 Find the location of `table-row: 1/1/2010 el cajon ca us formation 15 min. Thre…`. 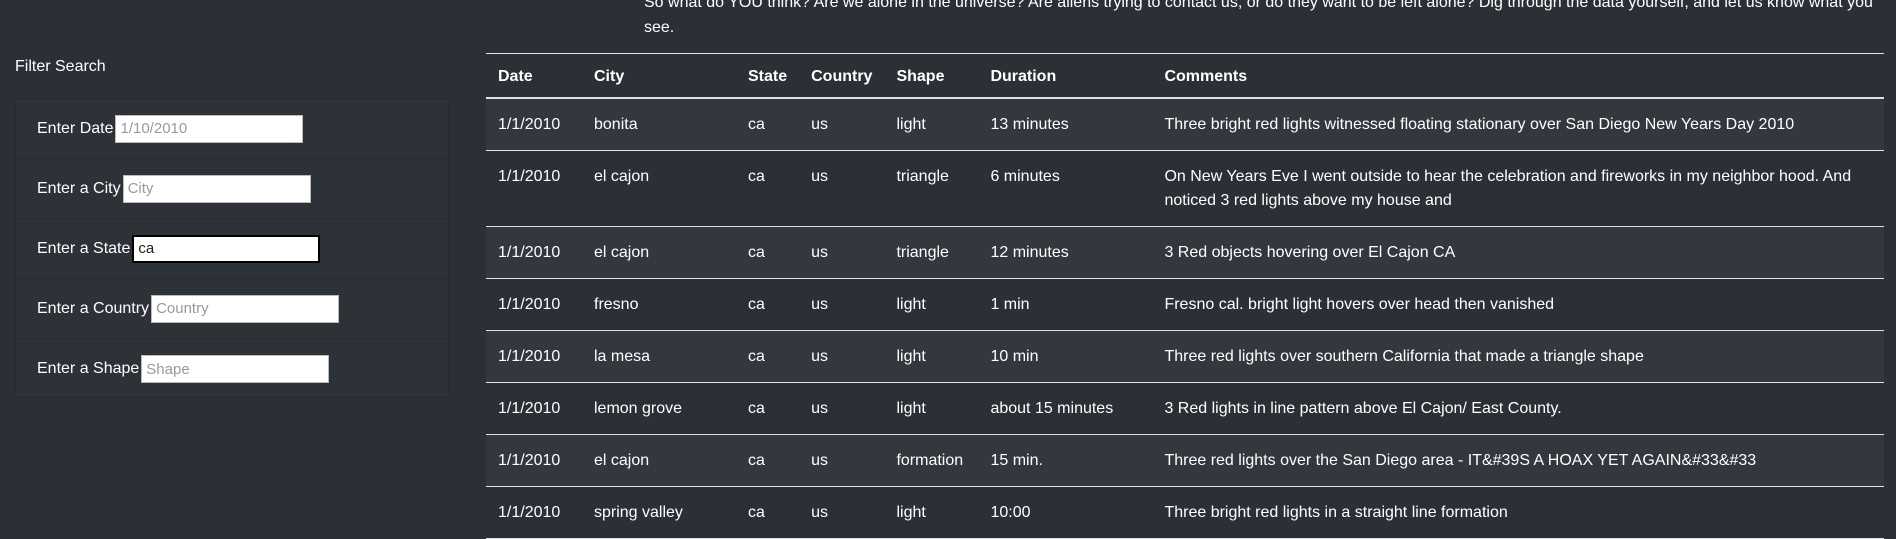

table-row: 1/1/2010 el cajon ca us formation 15 min. Thre… is located at coordinates (1185, 460).